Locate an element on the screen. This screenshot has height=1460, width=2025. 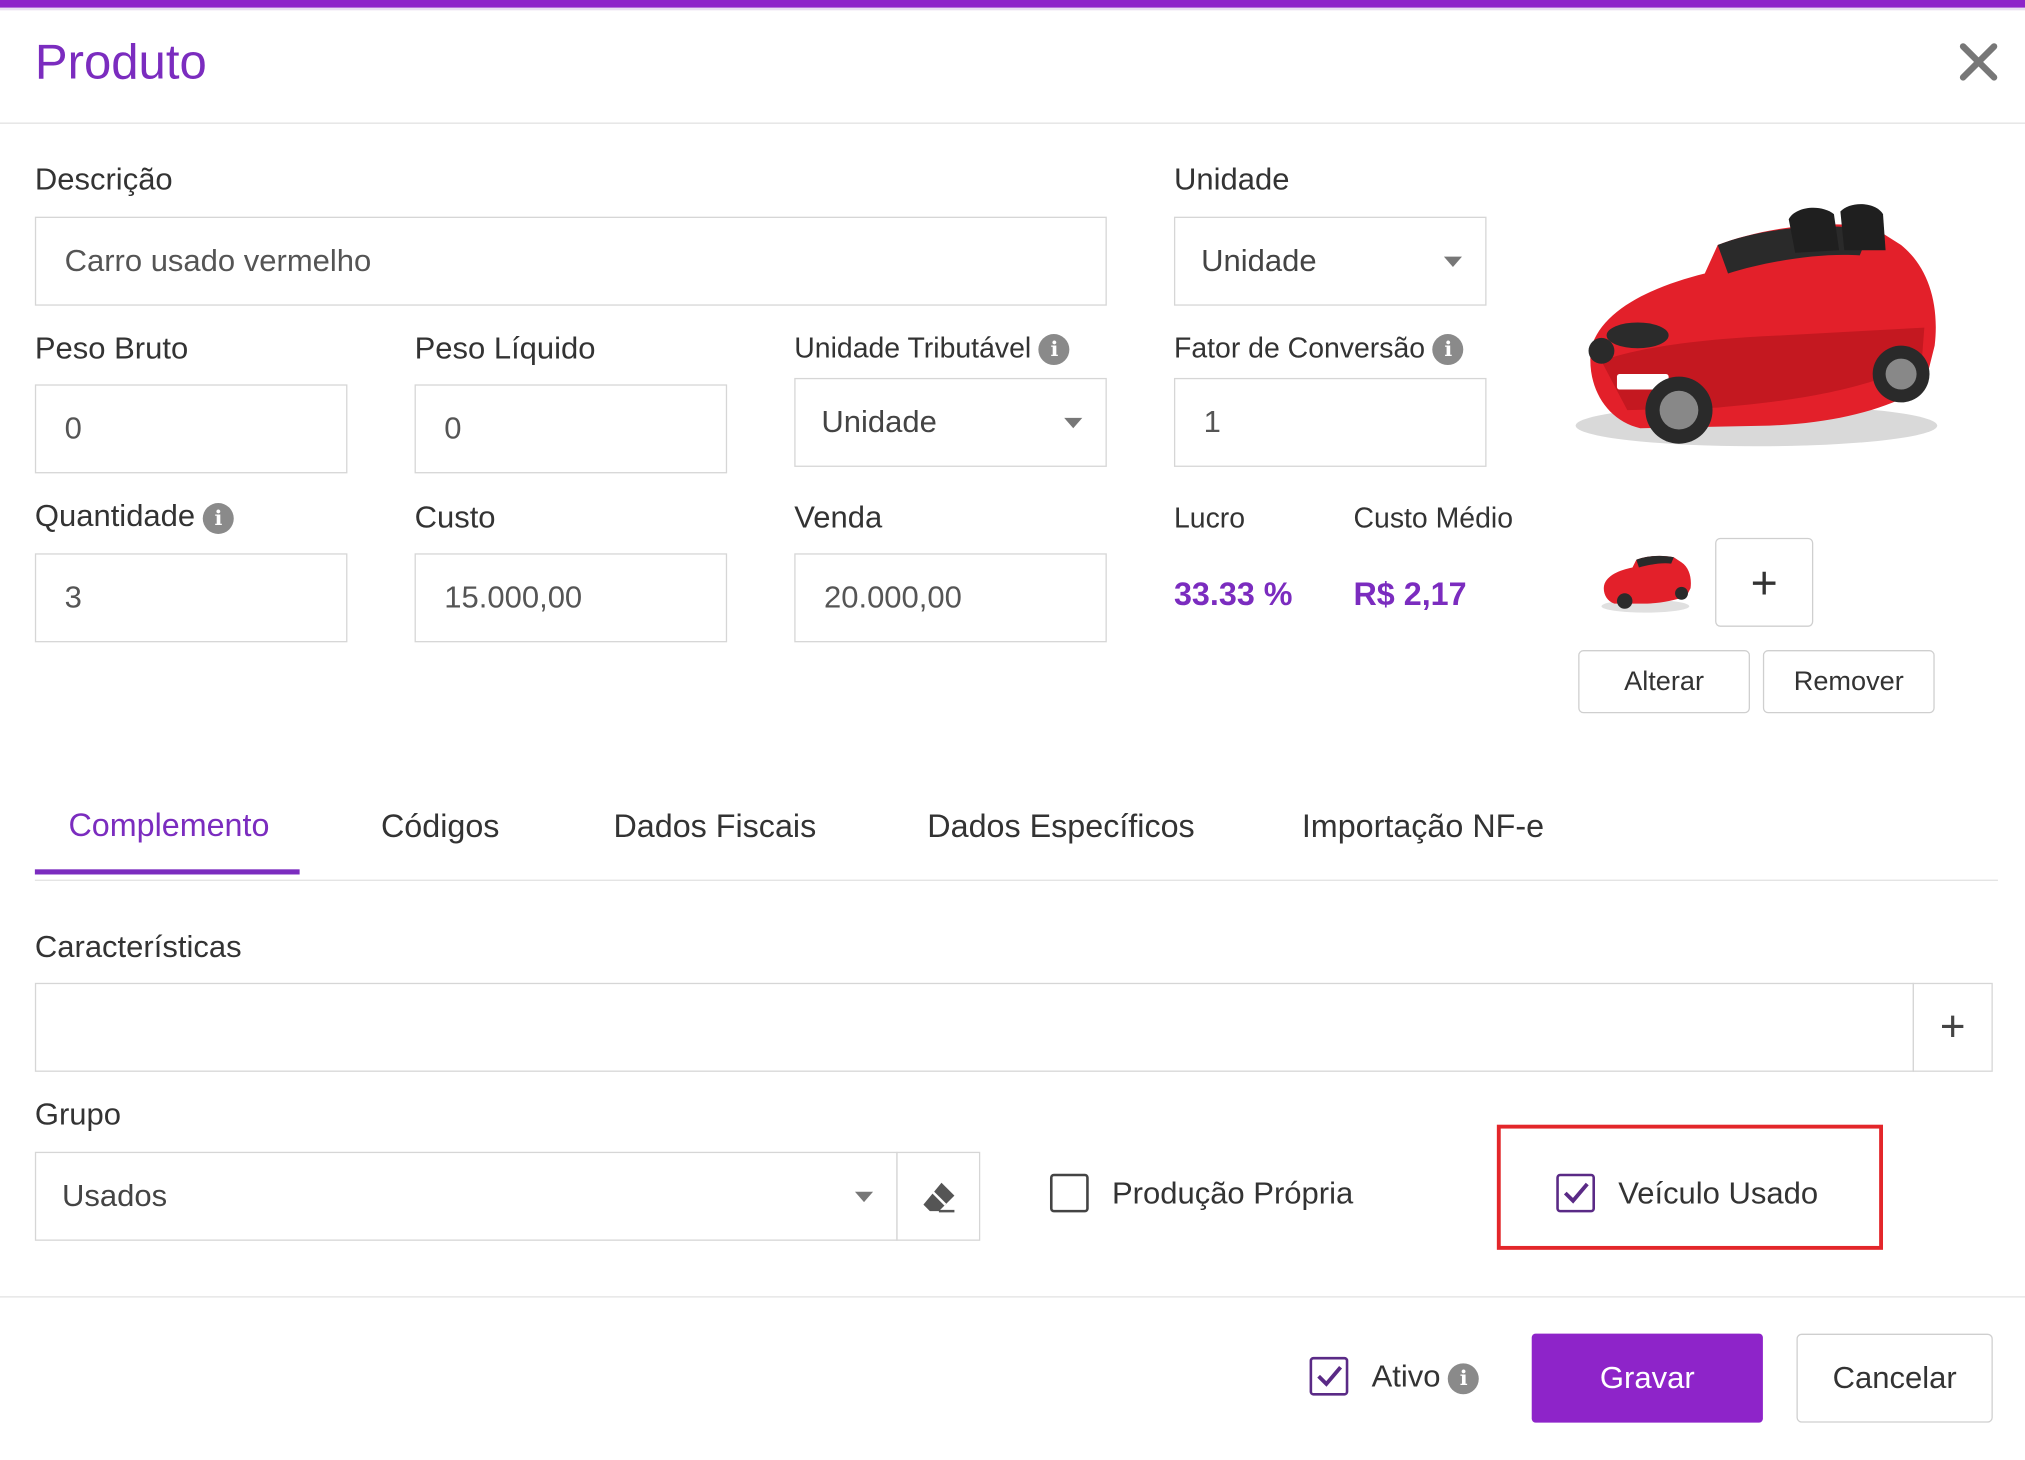
custo-input: 15.000,00 is located at coordinates (571, 598).